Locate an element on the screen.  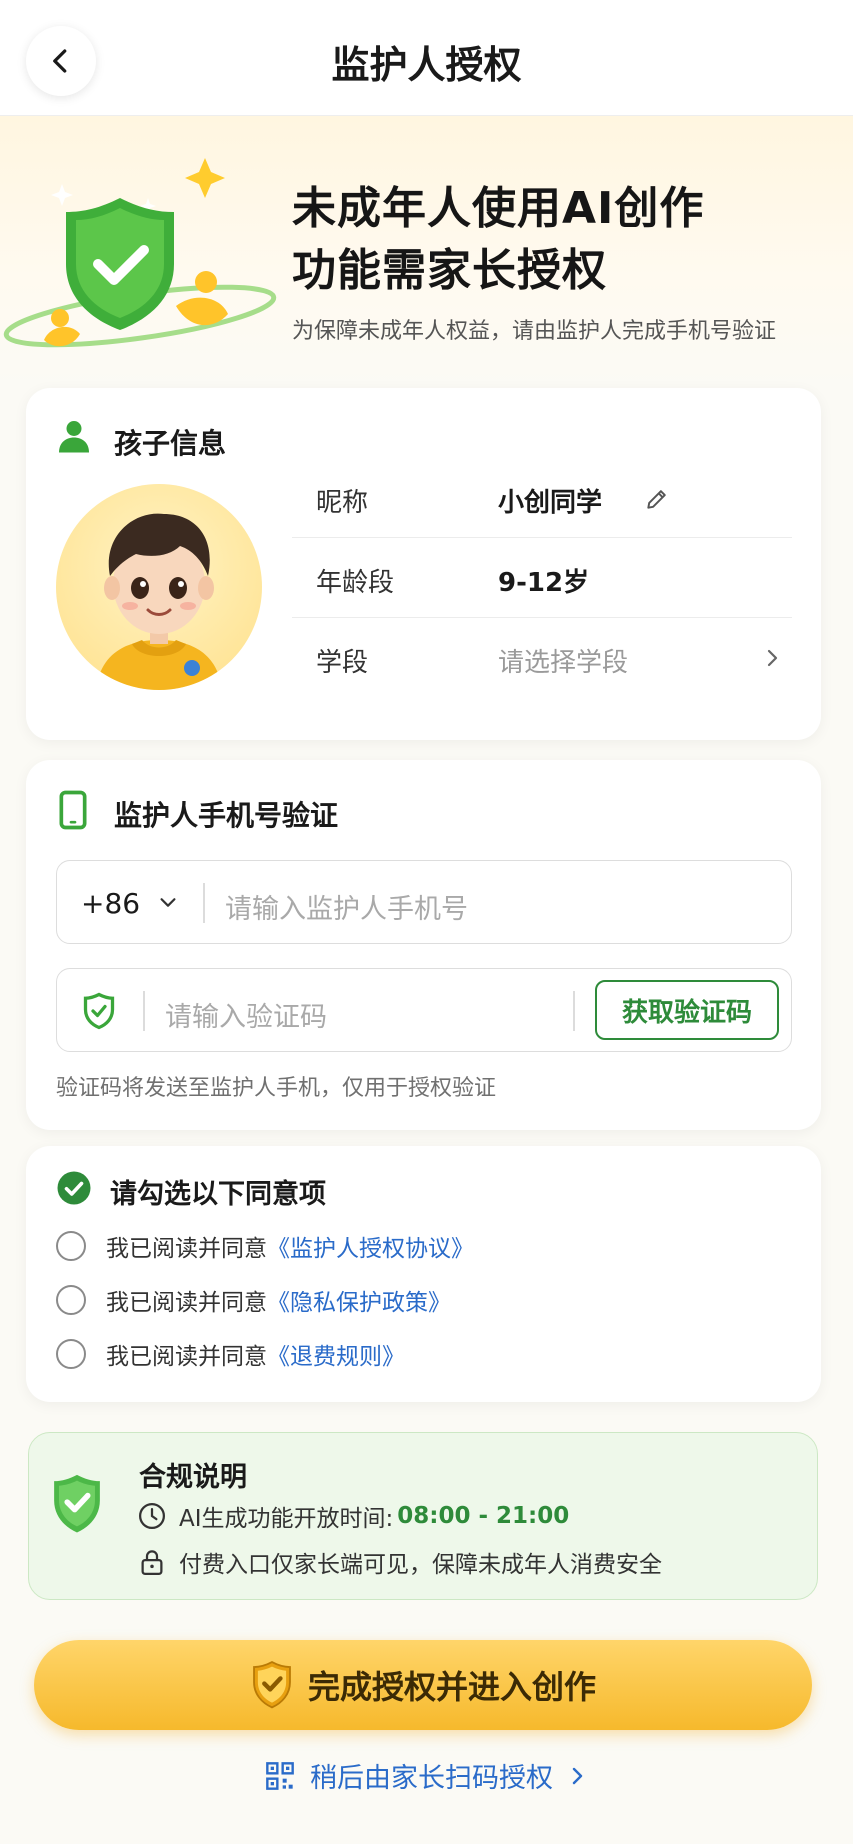
agreements-title: 请勾选以下同意项 is located at coordinates (218, 1194).